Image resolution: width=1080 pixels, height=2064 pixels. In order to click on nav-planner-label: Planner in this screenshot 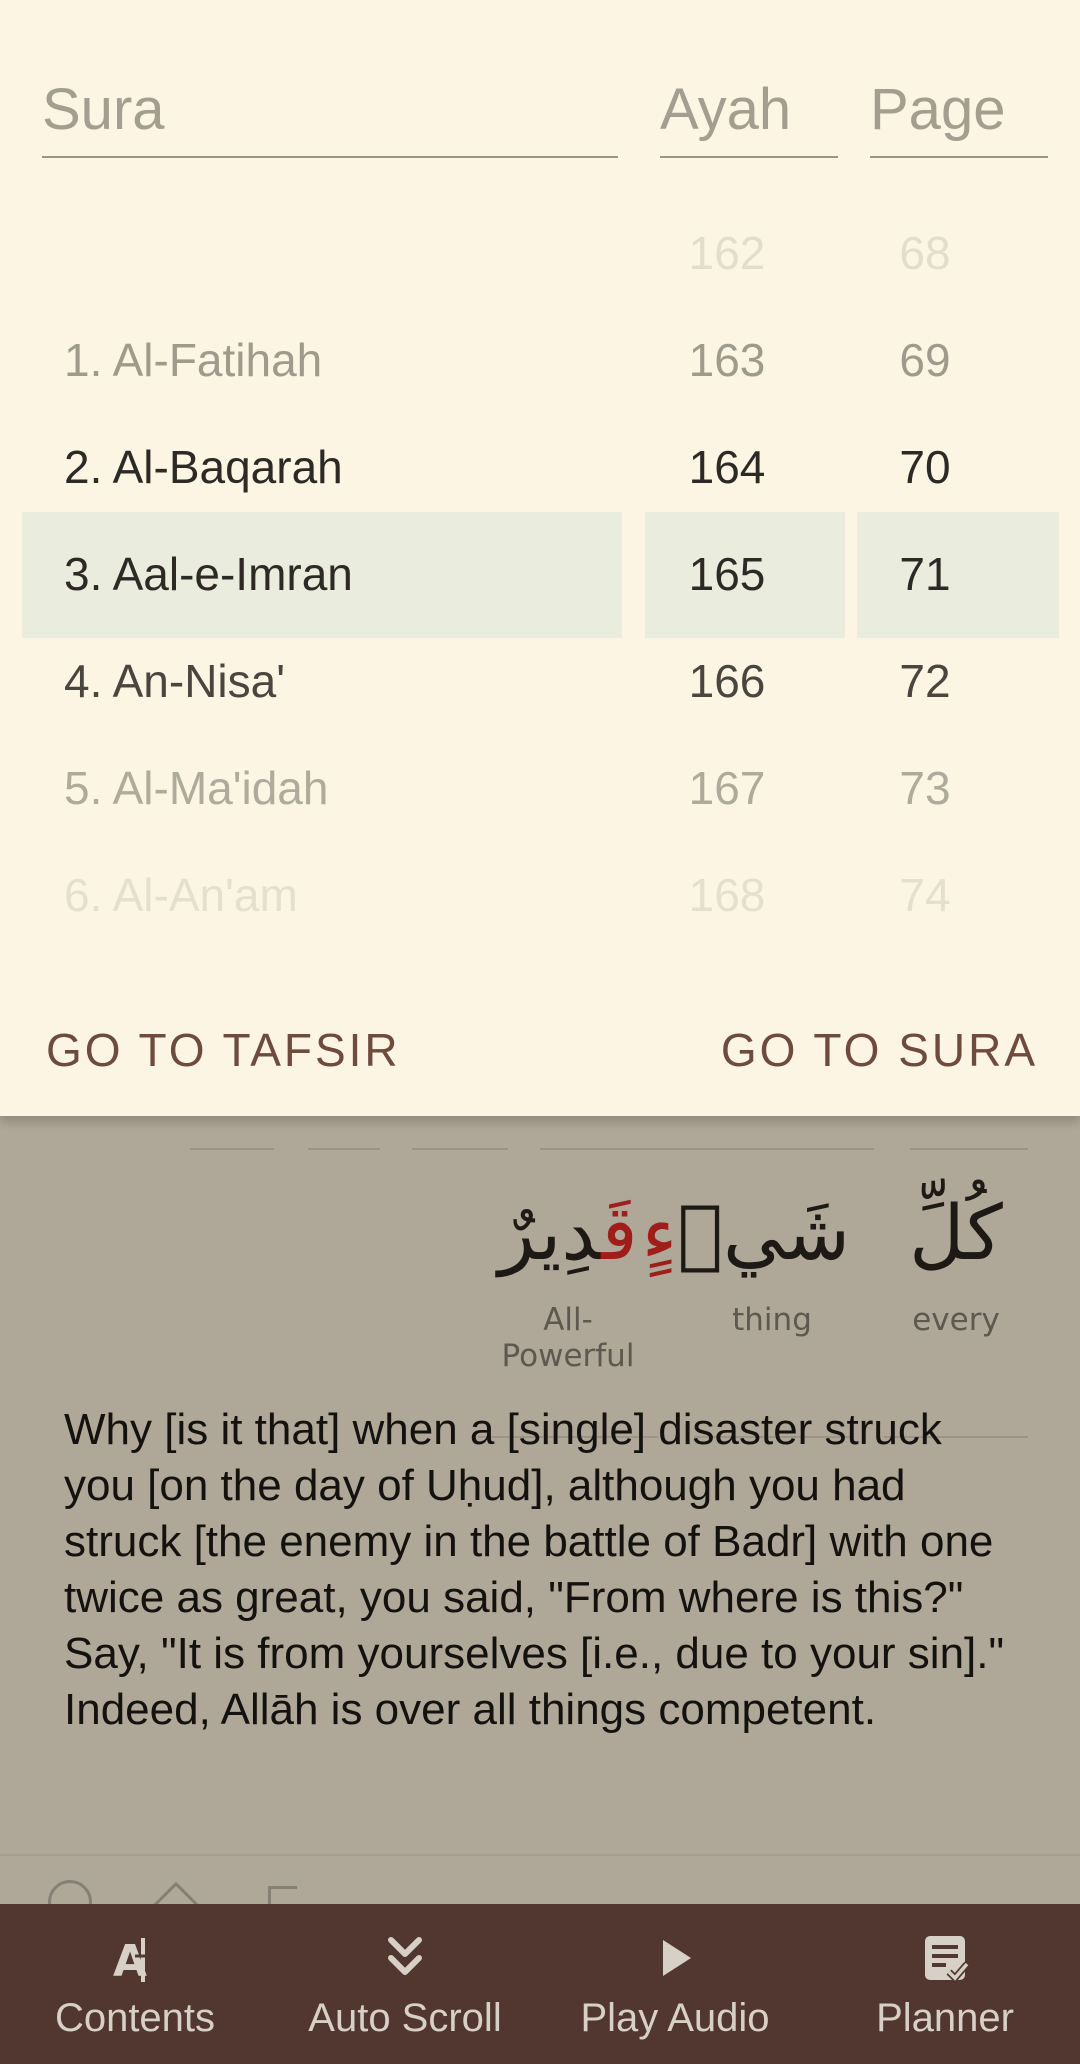, I will do `click(945, 2018)`.